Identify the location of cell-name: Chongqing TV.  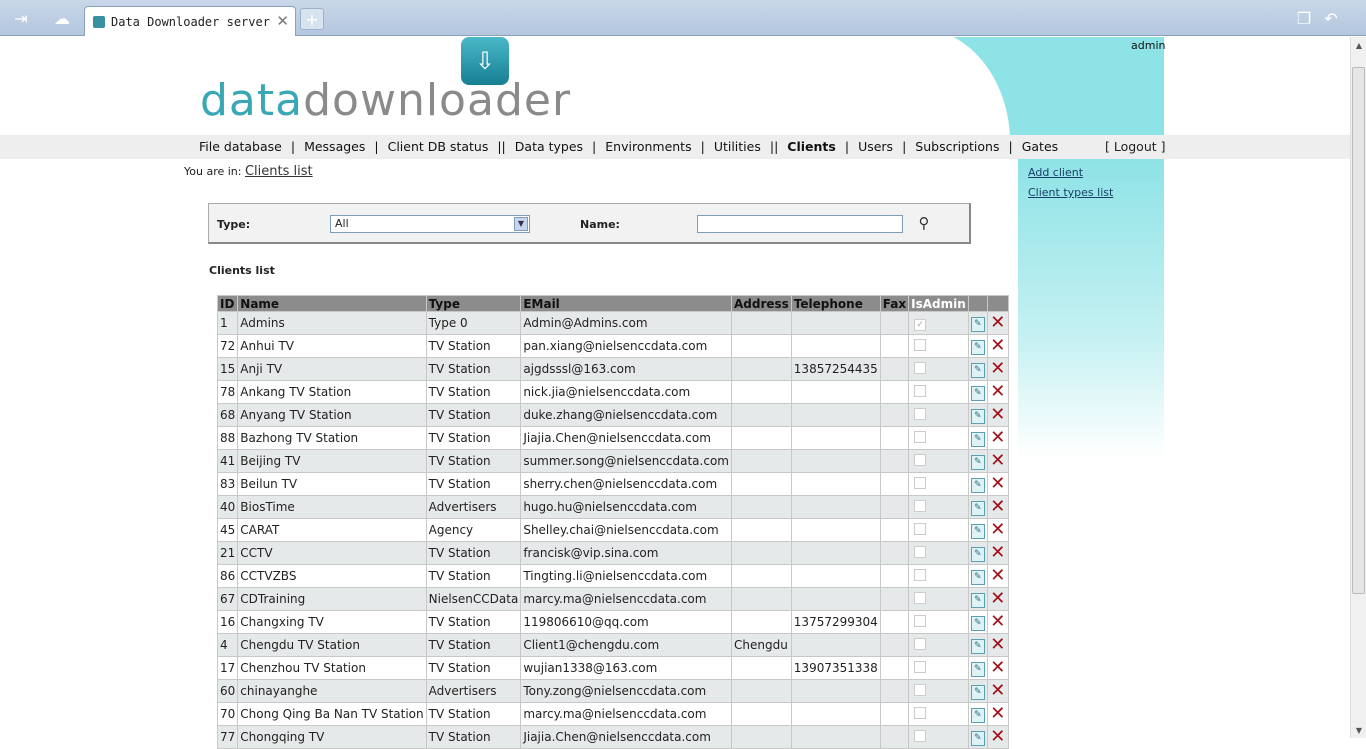
(332, 737).